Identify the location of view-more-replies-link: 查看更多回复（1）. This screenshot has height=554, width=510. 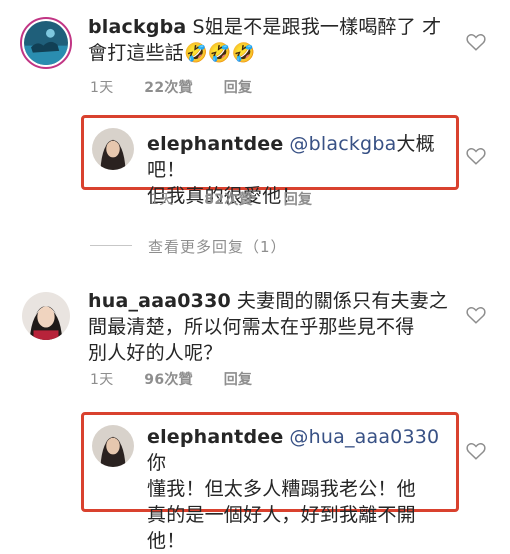
(217, 246).